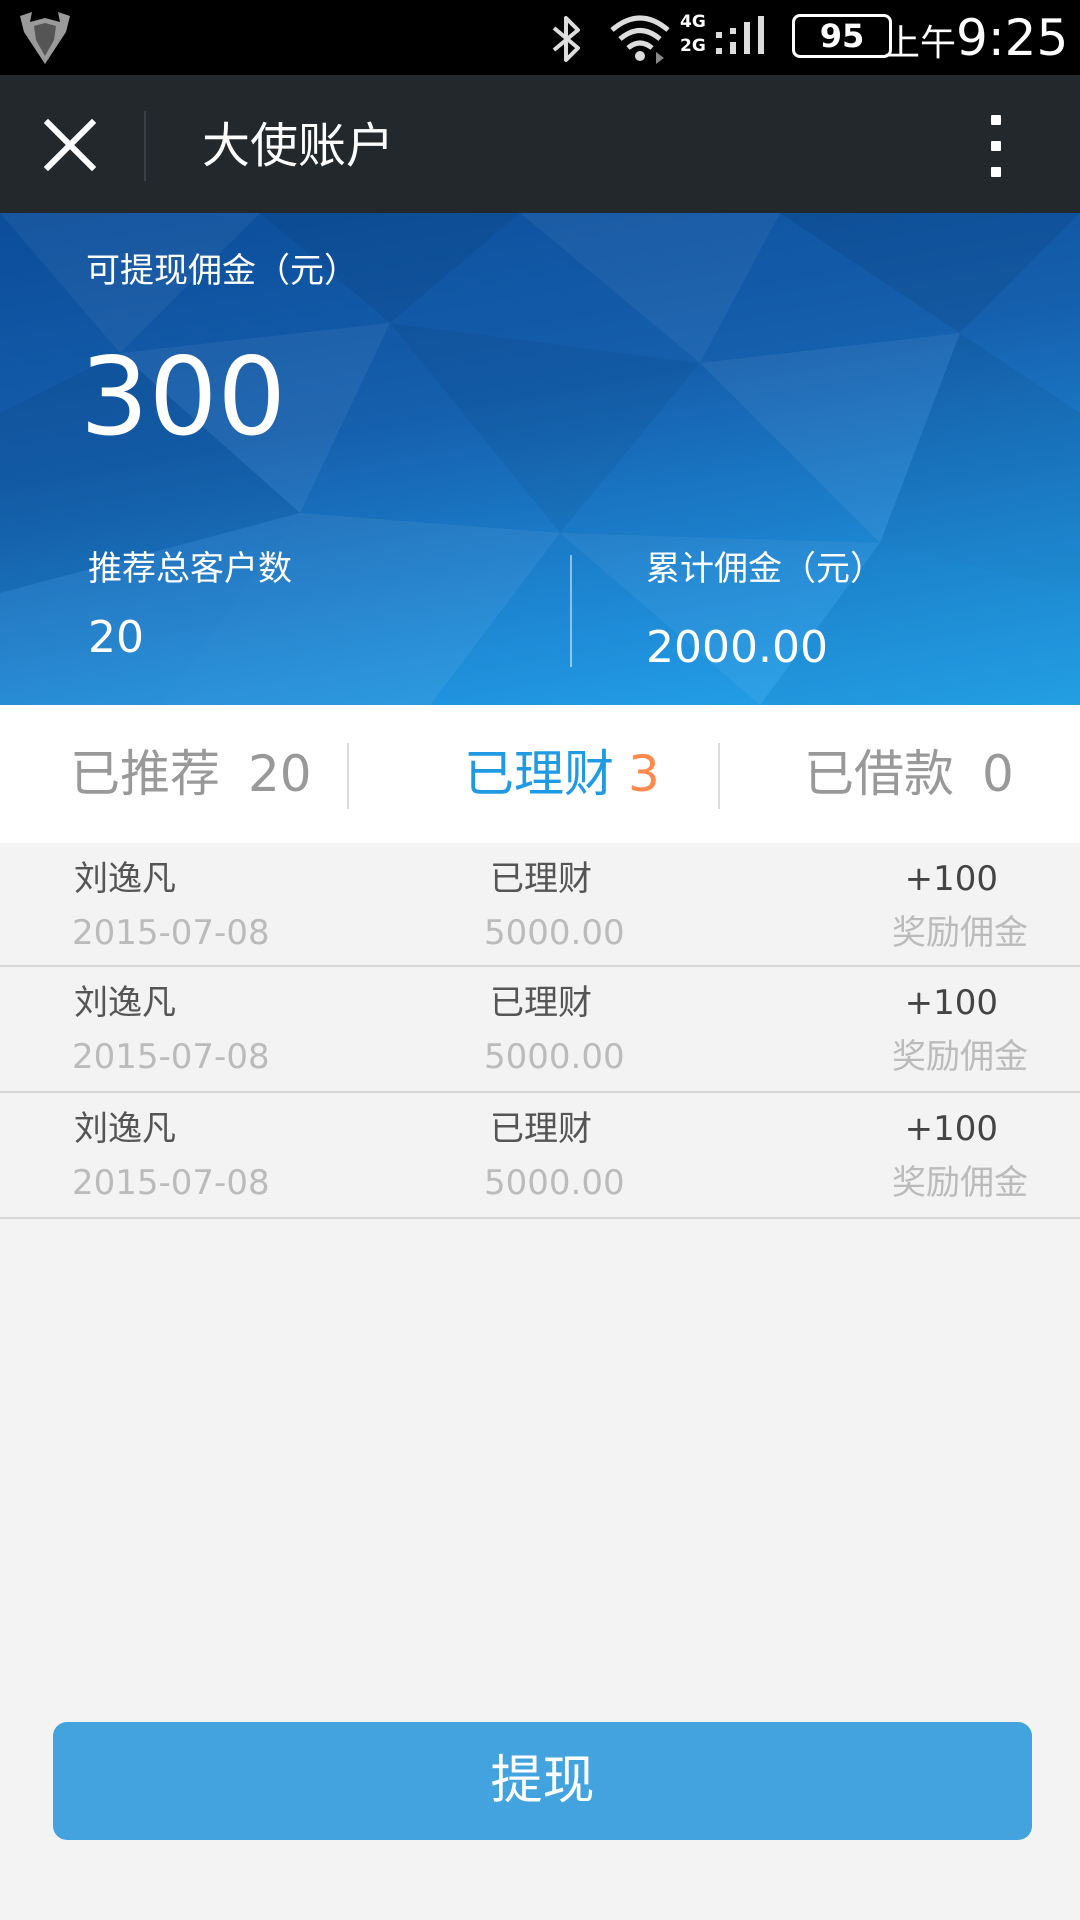 Image resolution: width=1080 pixels, height=1920 pixels. Describe the element at coordinates (298, 146) in the screenshot. I see `page-title: 大使账户` at that location.